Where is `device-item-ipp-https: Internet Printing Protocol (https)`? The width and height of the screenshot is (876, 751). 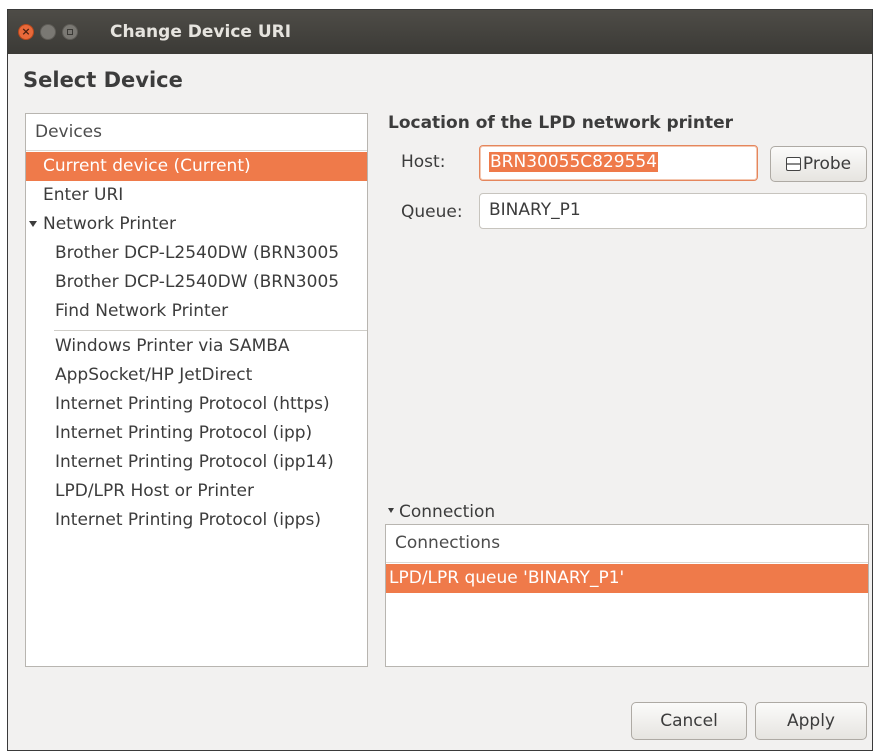 device-item-ipp-https: Internet Printing Protocol (https) is located at coordinates (196, 404).